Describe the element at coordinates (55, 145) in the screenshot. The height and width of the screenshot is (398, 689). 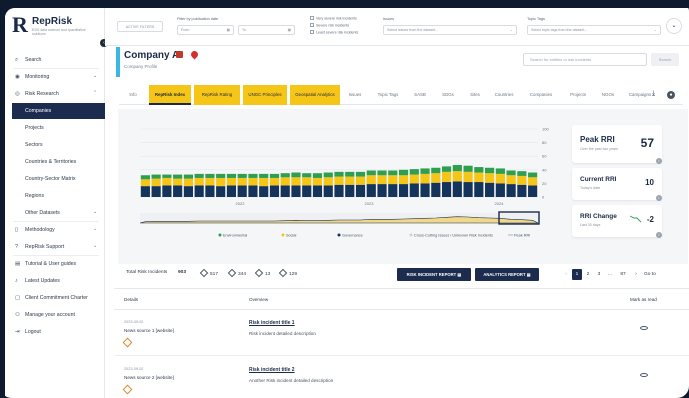
I see `sidebar-item-sectors: Sectors` at that location.